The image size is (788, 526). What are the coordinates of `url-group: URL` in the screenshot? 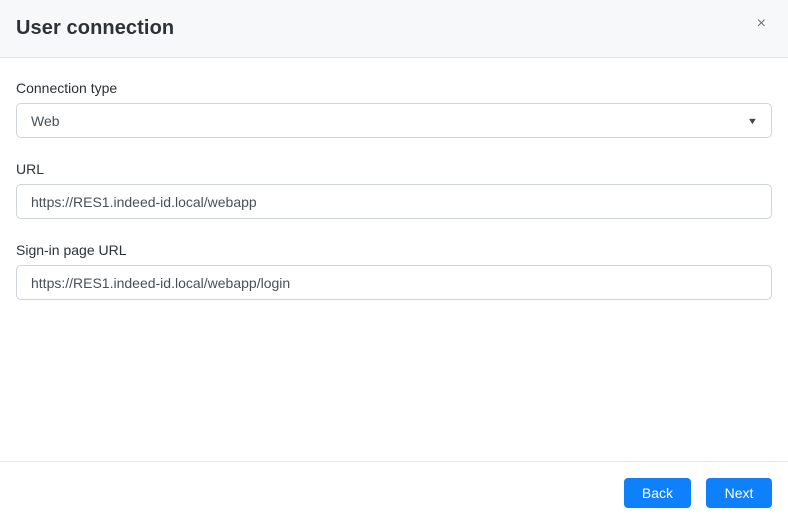 It's located at (394, 190).